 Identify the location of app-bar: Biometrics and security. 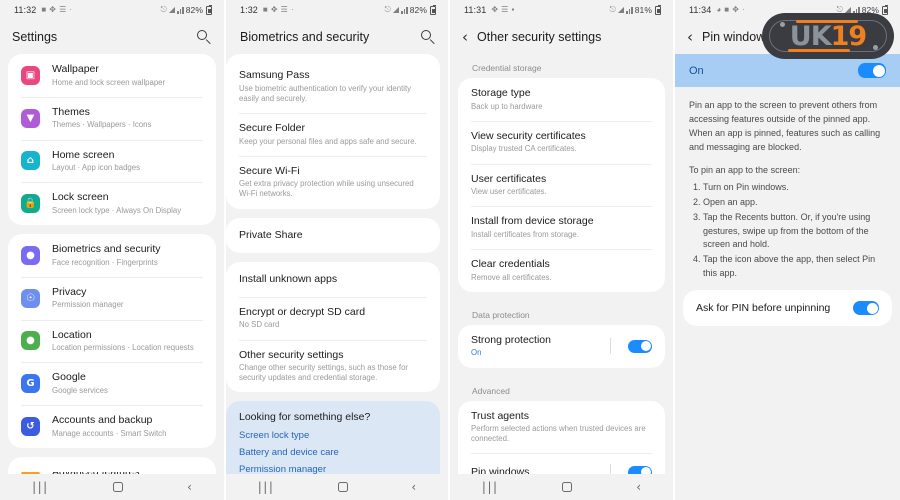
(337, 37).